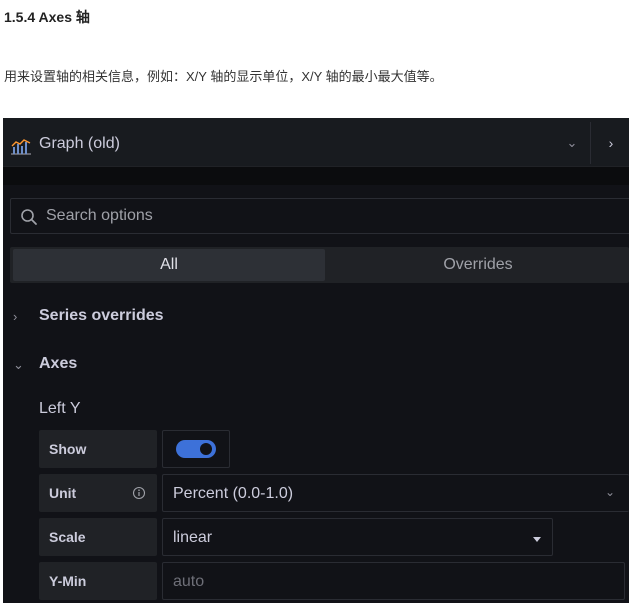  Describe the element at coordinates (98, 449) in the screenshot. I see `show-label: Show` at that location.